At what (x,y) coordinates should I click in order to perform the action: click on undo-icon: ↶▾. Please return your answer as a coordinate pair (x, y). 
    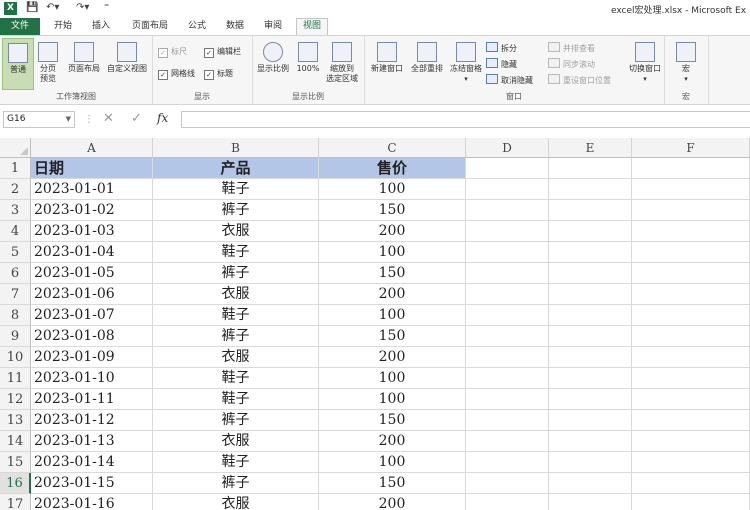
    Looking at the image, I should click on (52, 7).